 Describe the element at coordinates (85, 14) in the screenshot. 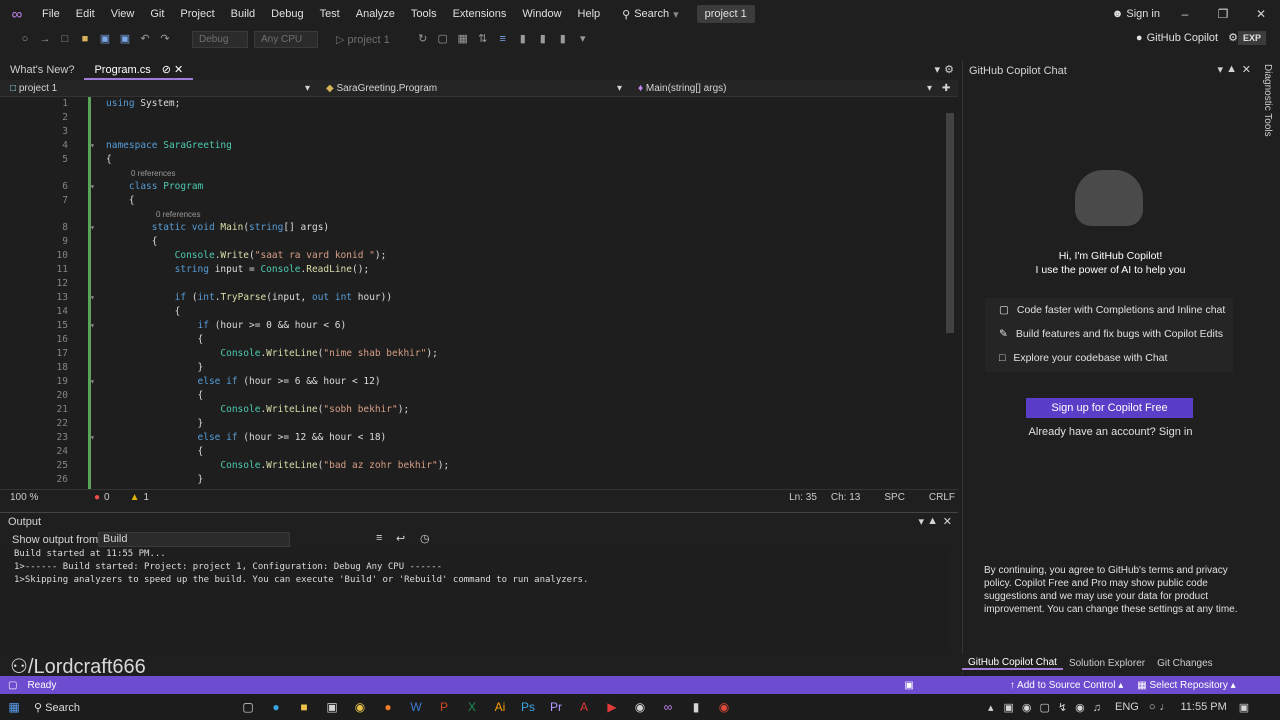

I see `menu-edit: Edit` at that location.